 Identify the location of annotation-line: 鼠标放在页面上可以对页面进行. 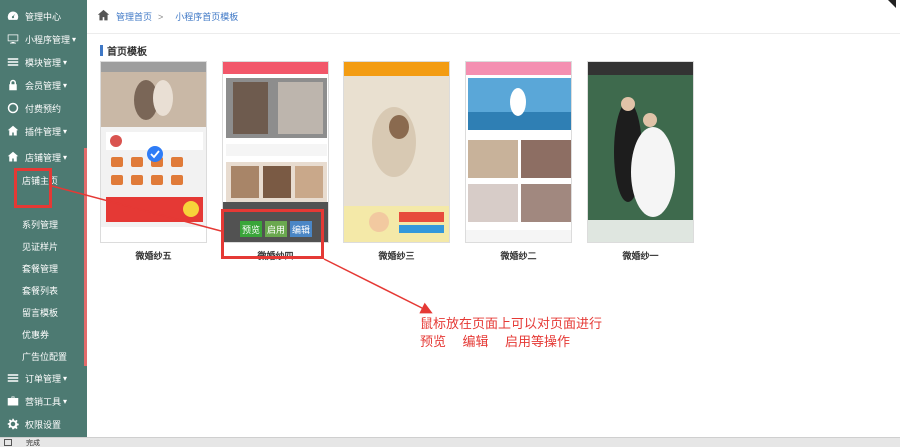
(511, 324).